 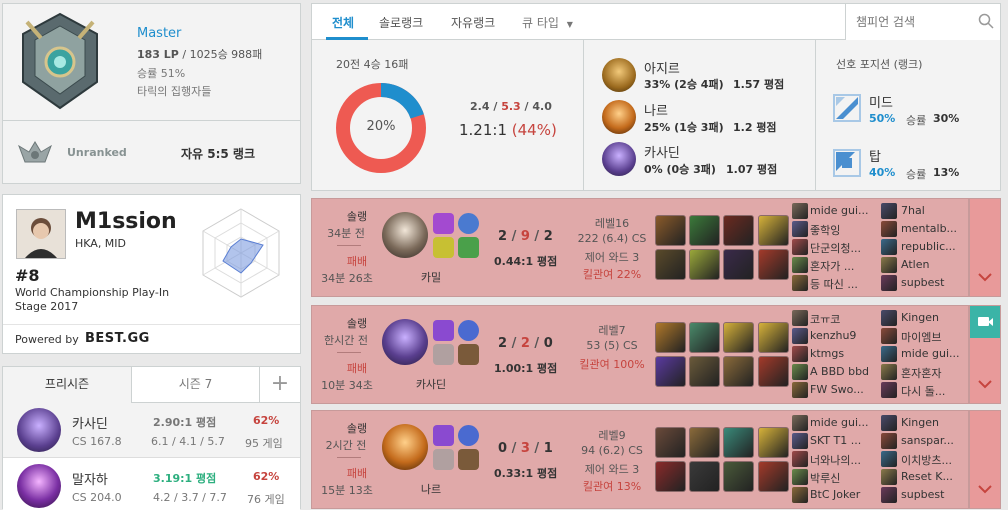 I want to click on gnar-icon, so click(x=405, y=447).